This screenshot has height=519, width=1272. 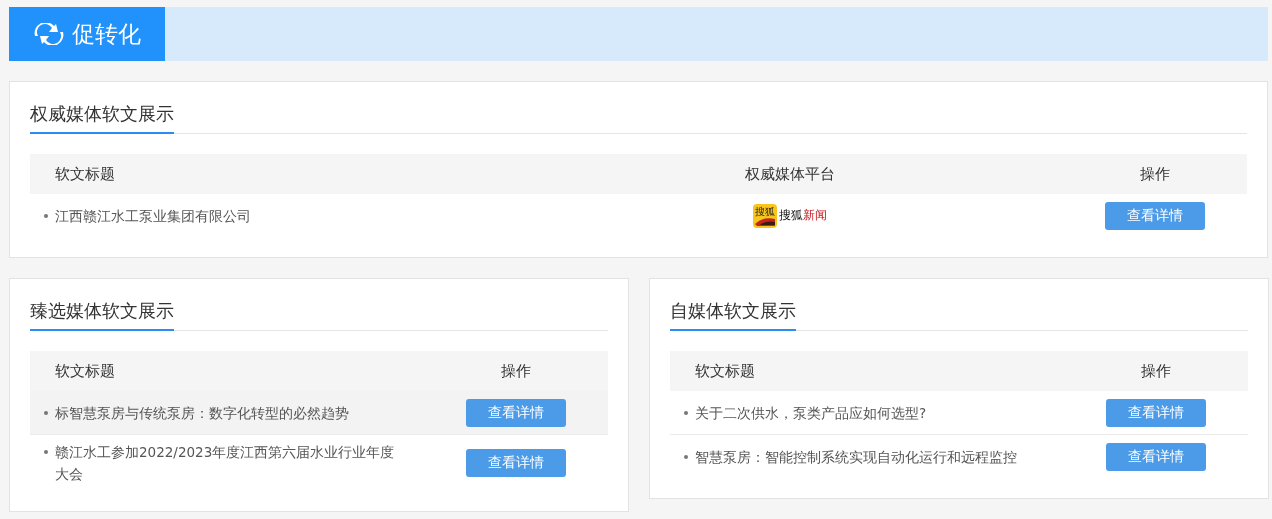 I want to click on section-title: 臻选媒体软文展示, so click(x=102, y=313).